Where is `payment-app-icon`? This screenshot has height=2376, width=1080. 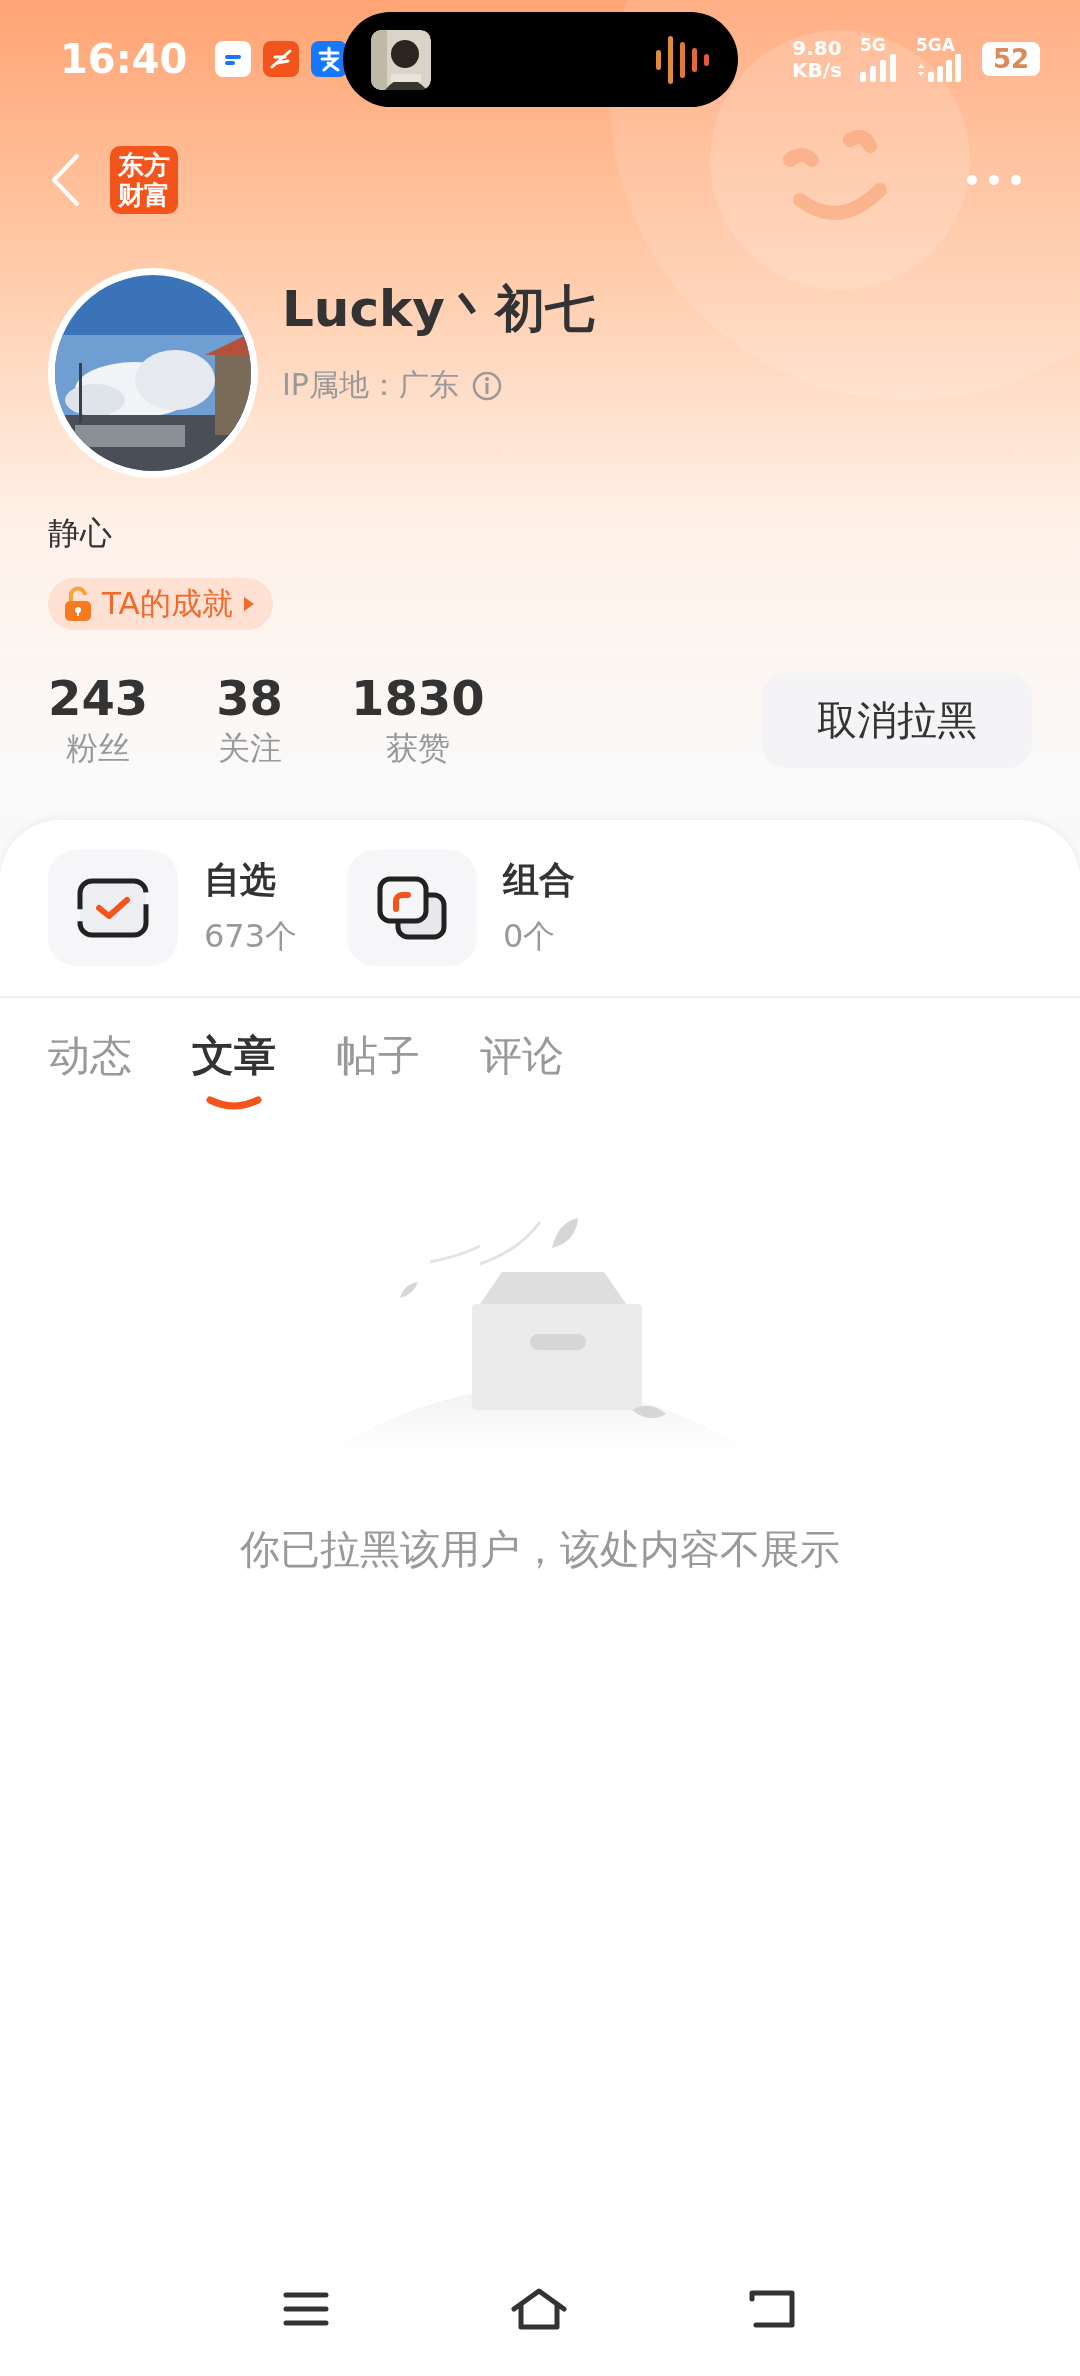 payment-app-icon is located at coordinates (329, 59).